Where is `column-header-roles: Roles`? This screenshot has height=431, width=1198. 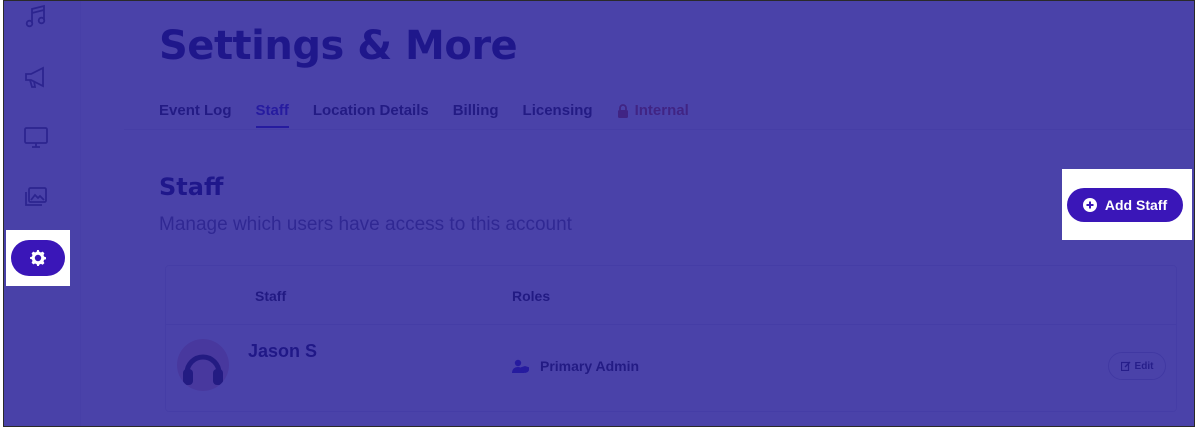
column-header-roles: Roles is located at coordinates (531, 296).